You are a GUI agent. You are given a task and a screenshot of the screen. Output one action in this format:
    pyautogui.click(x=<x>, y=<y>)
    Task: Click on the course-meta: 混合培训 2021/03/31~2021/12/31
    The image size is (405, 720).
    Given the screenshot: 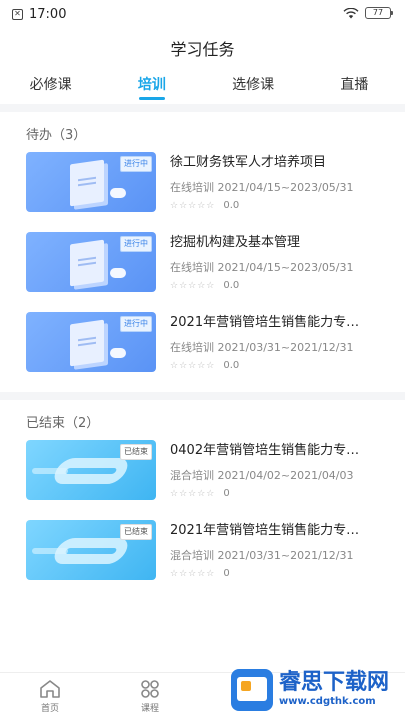 What is the action you would take?
    pyautogui.click(x=262, y=555)
    